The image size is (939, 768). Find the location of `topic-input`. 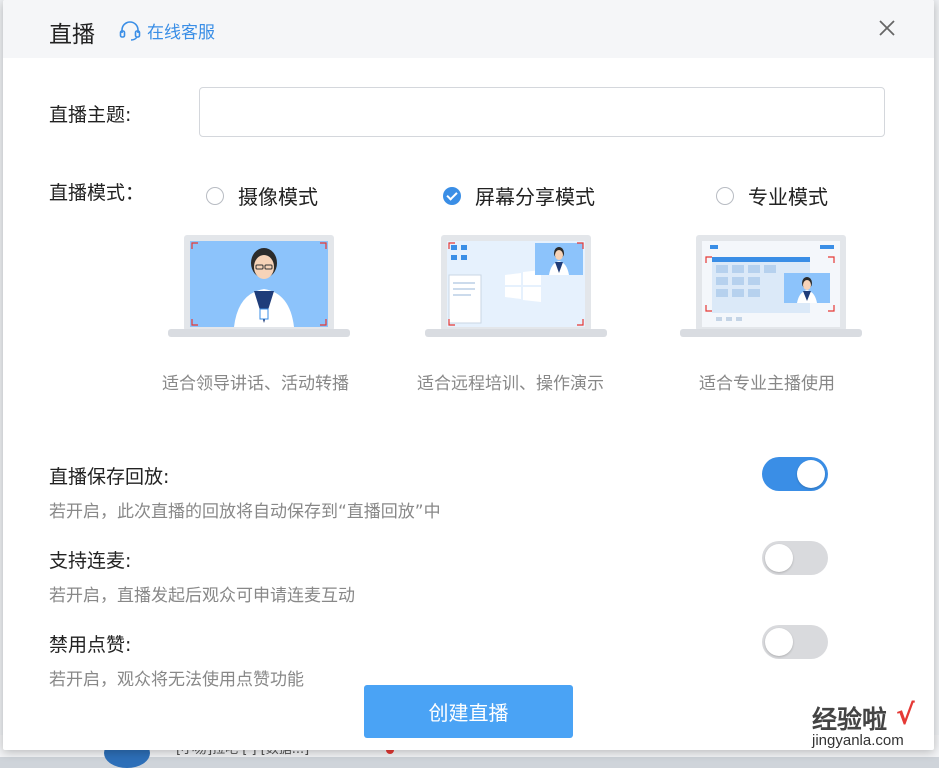

topic-input is located at coordinates (542, 112).